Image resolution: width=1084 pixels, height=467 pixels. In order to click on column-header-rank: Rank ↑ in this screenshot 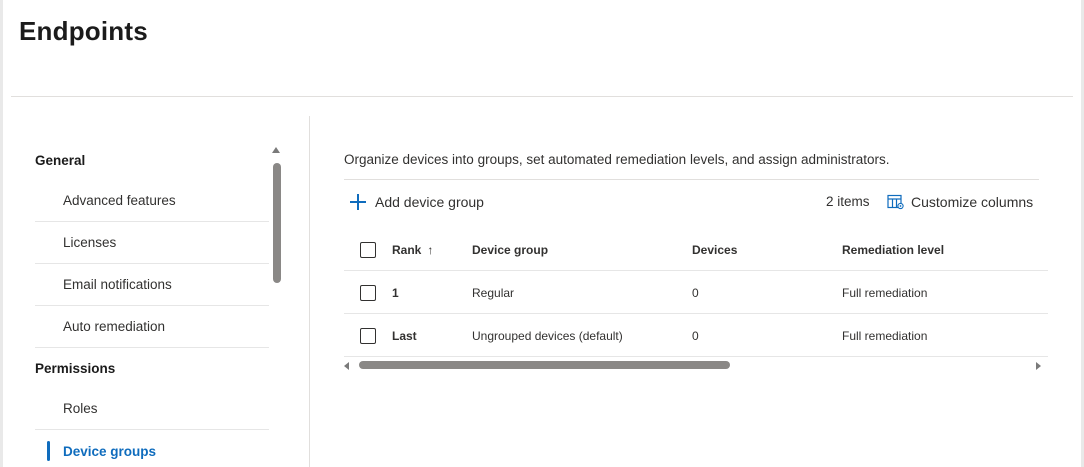, I will do `click(412, 249)`.